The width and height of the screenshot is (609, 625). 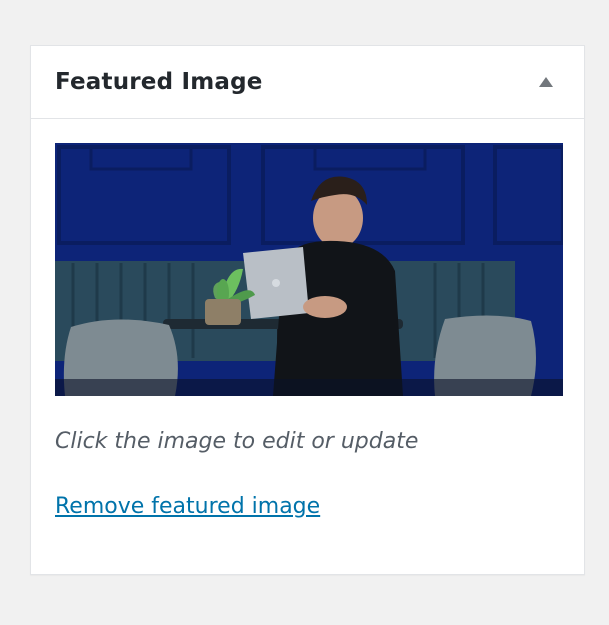 I want to click on triangle-up-icon, so click(x=546, y=82).